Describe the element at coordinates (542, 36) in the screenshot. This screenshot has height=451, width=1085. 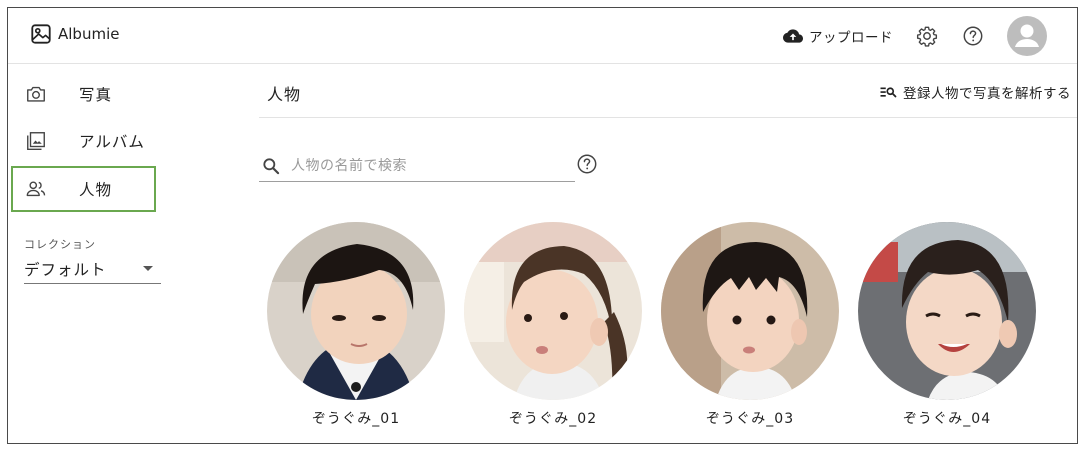
I see `top-bar: Albumie アップロード` at that location.